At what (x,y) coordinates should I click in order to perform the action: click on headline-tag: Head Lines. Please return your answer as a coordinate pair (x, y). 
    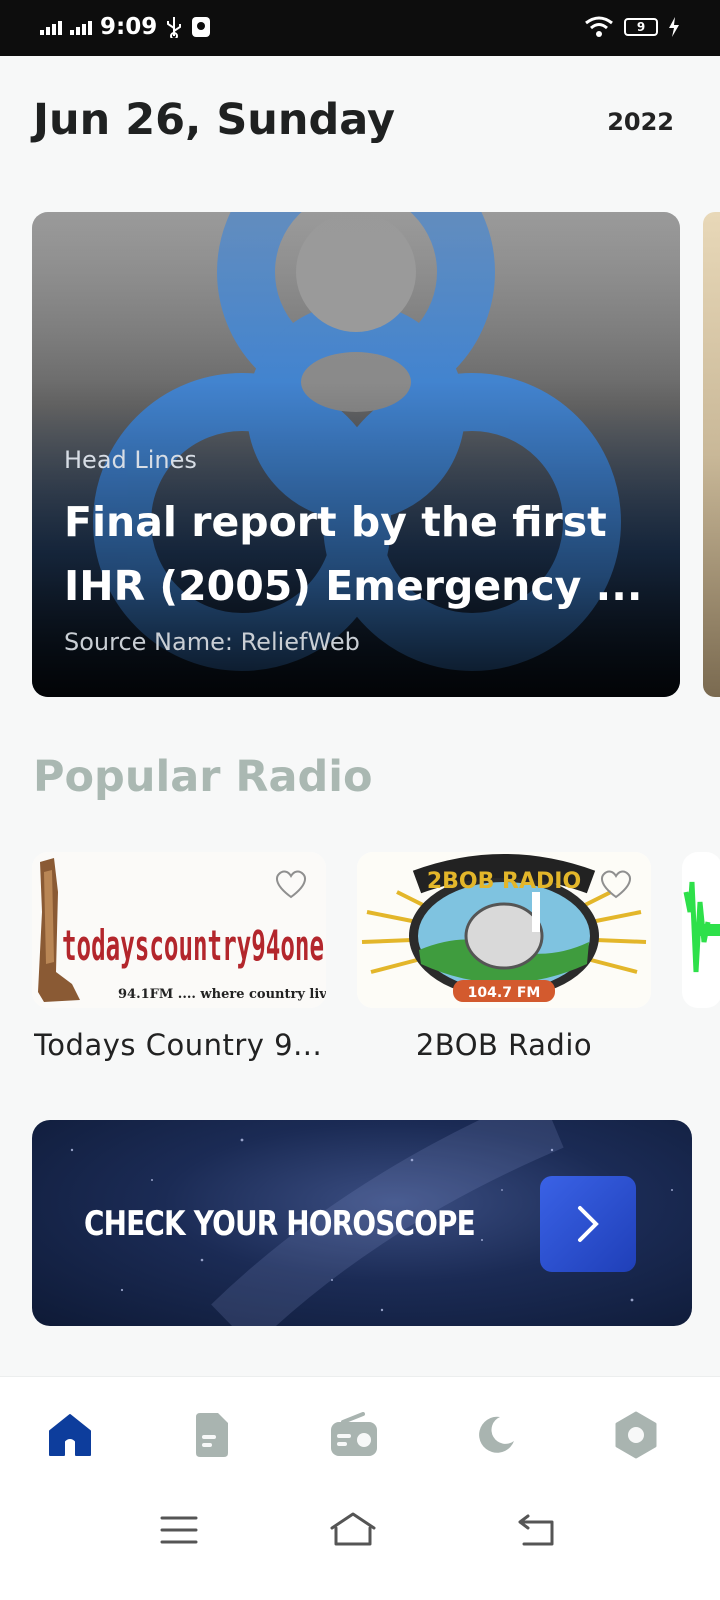
    Looking at the image, I should click on (130, 460).